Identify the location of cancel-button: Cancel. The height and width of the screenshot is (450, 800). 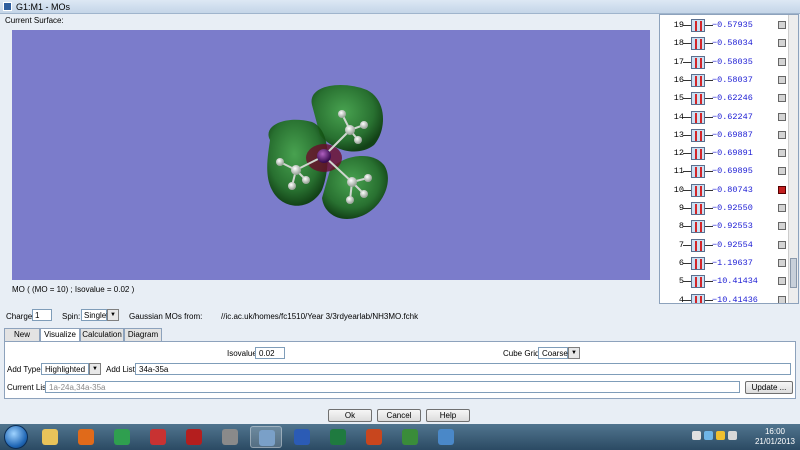
(399, 415).